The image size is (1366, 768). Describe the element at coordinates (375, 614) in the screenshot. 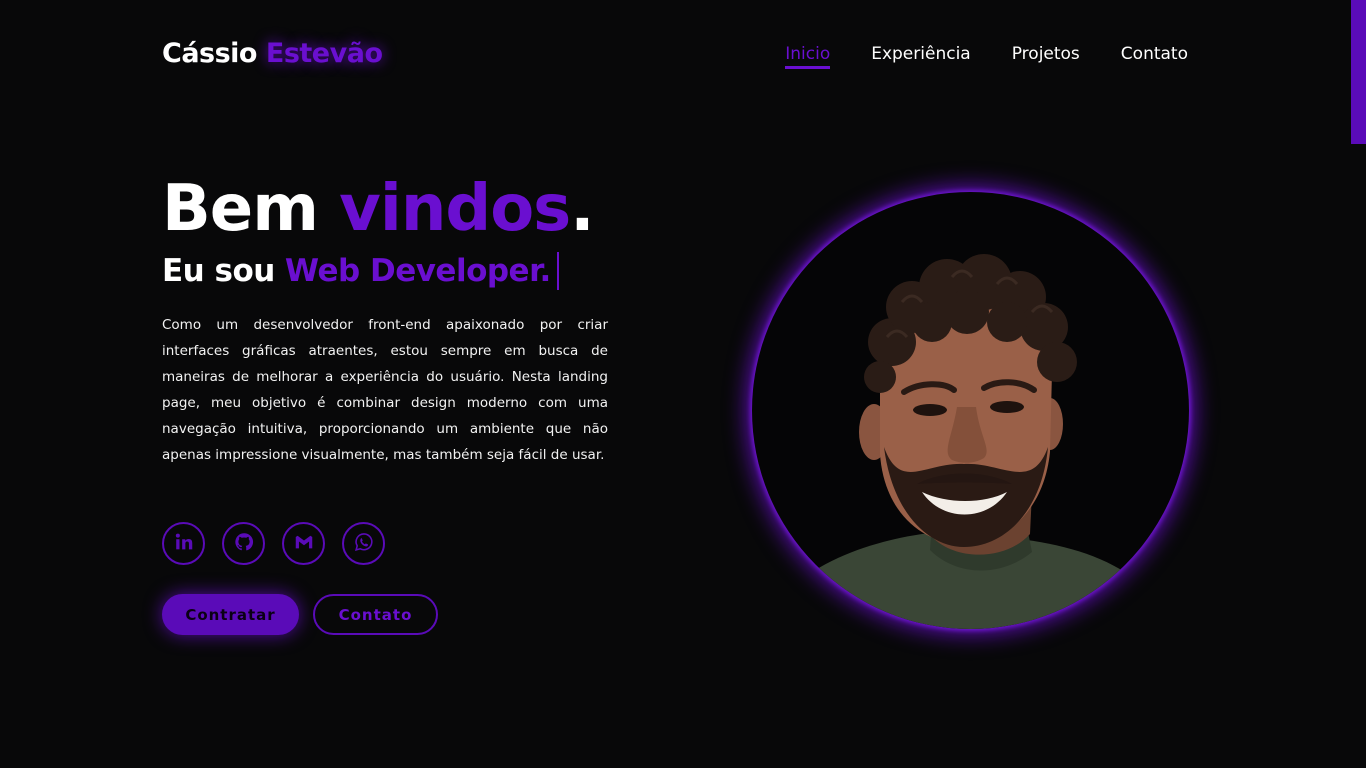

I see `contact-button: Contato` at that location.